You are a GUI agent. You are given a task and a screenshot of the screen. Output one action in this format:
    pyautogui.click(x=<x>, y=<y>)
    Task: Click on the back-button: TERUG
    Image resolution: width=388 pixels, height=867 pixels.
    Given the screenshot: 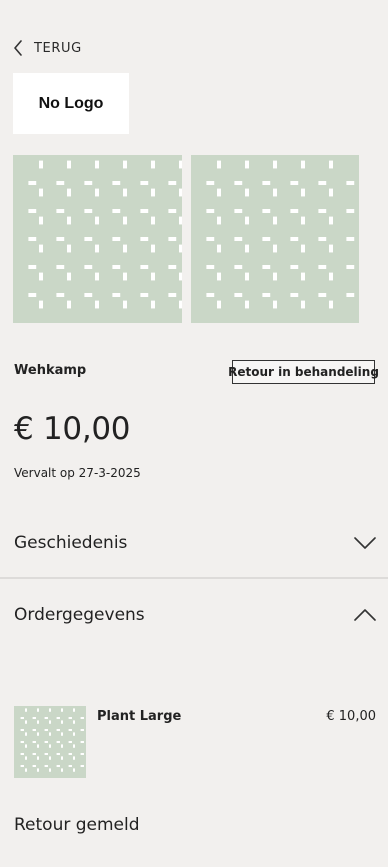 What is the action you would take?
    pyautogui.click(x=47, y=48)
    